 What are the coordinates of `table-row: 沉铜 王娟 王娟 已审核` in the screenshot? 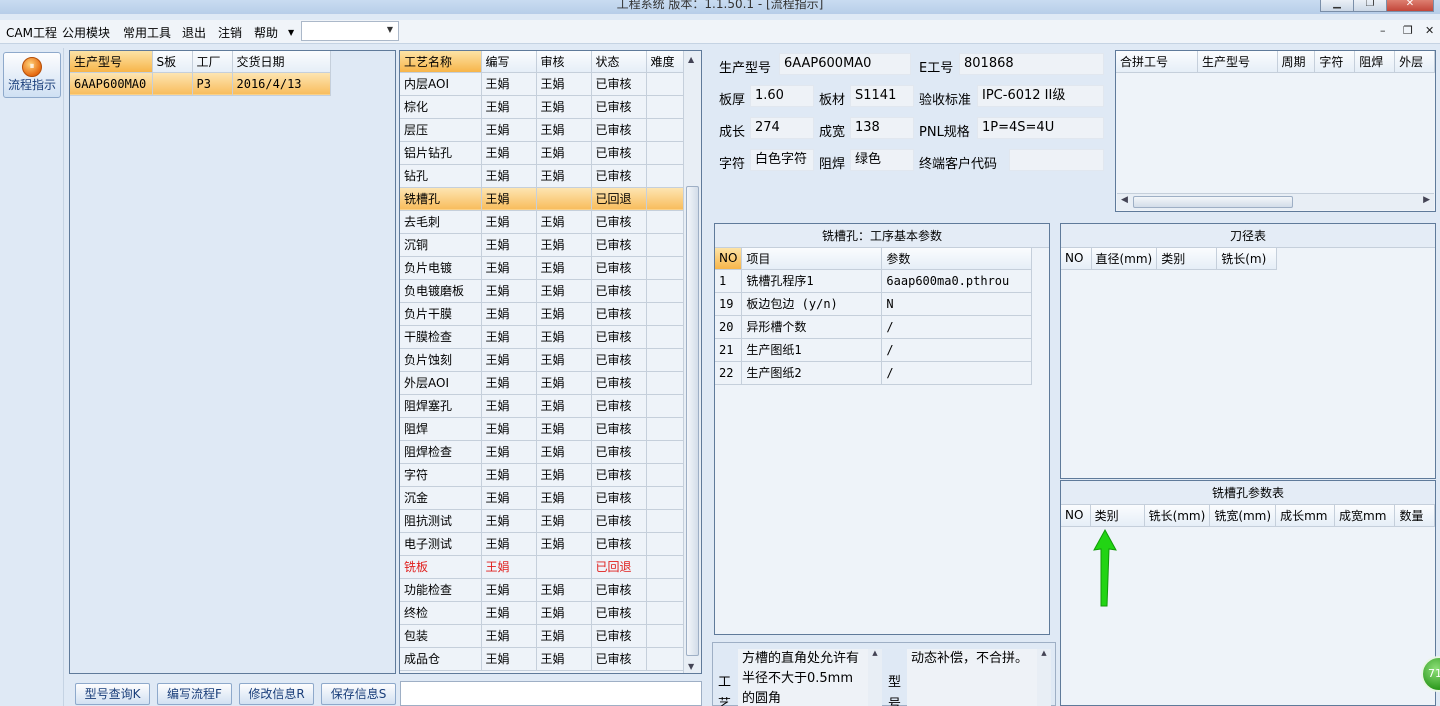 It's located at (542, 245).